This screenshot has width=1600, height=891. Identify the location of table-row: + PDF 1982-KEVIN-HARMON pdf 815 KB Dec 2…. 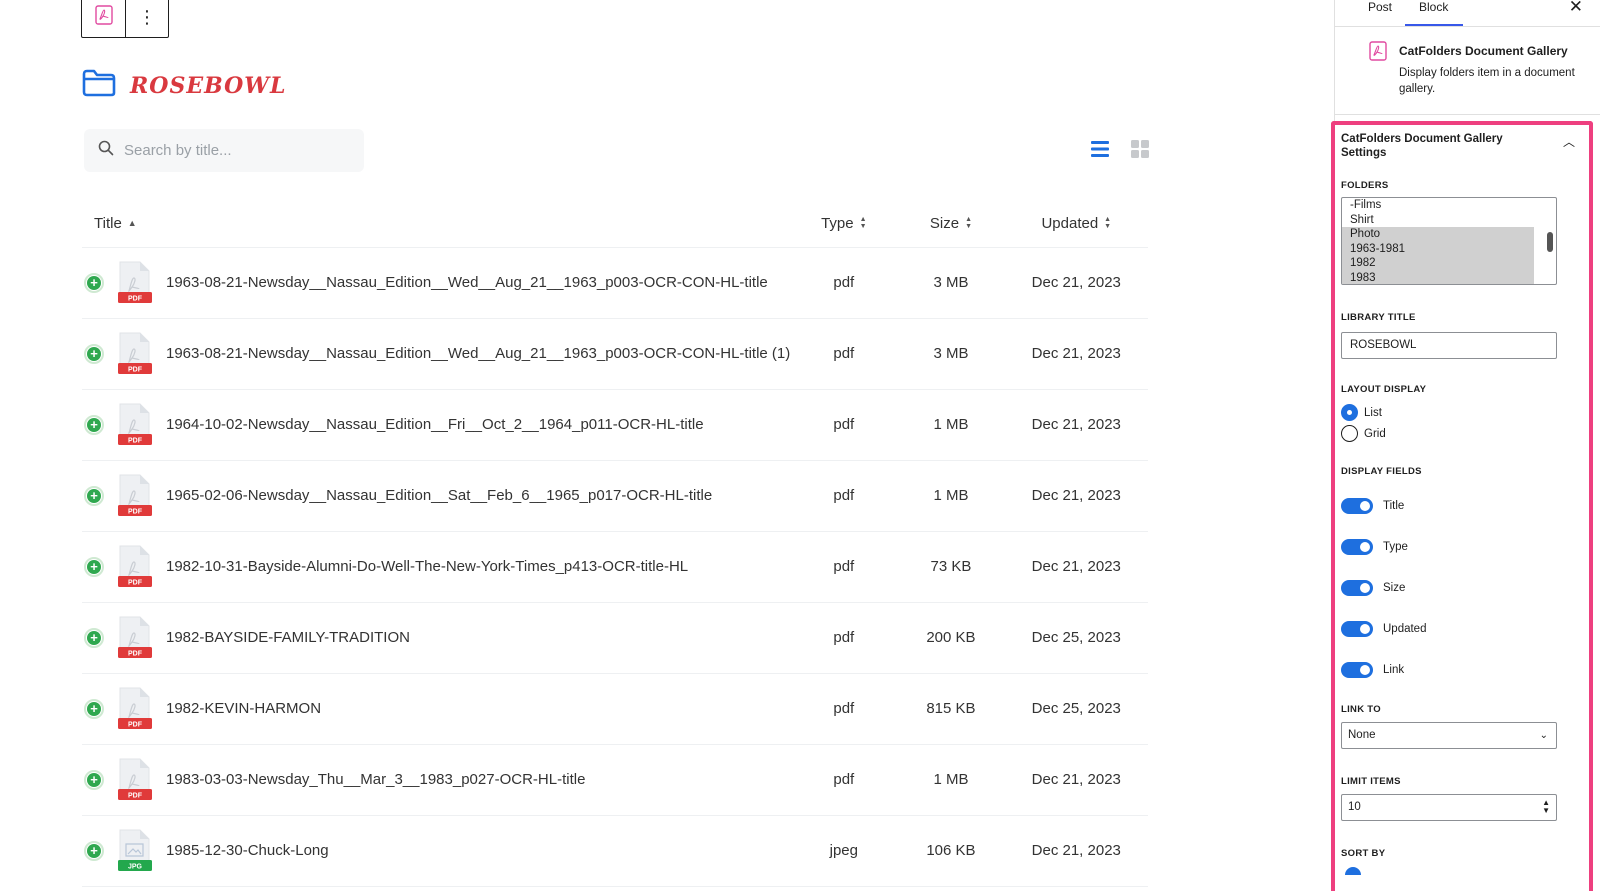
(615, 709).